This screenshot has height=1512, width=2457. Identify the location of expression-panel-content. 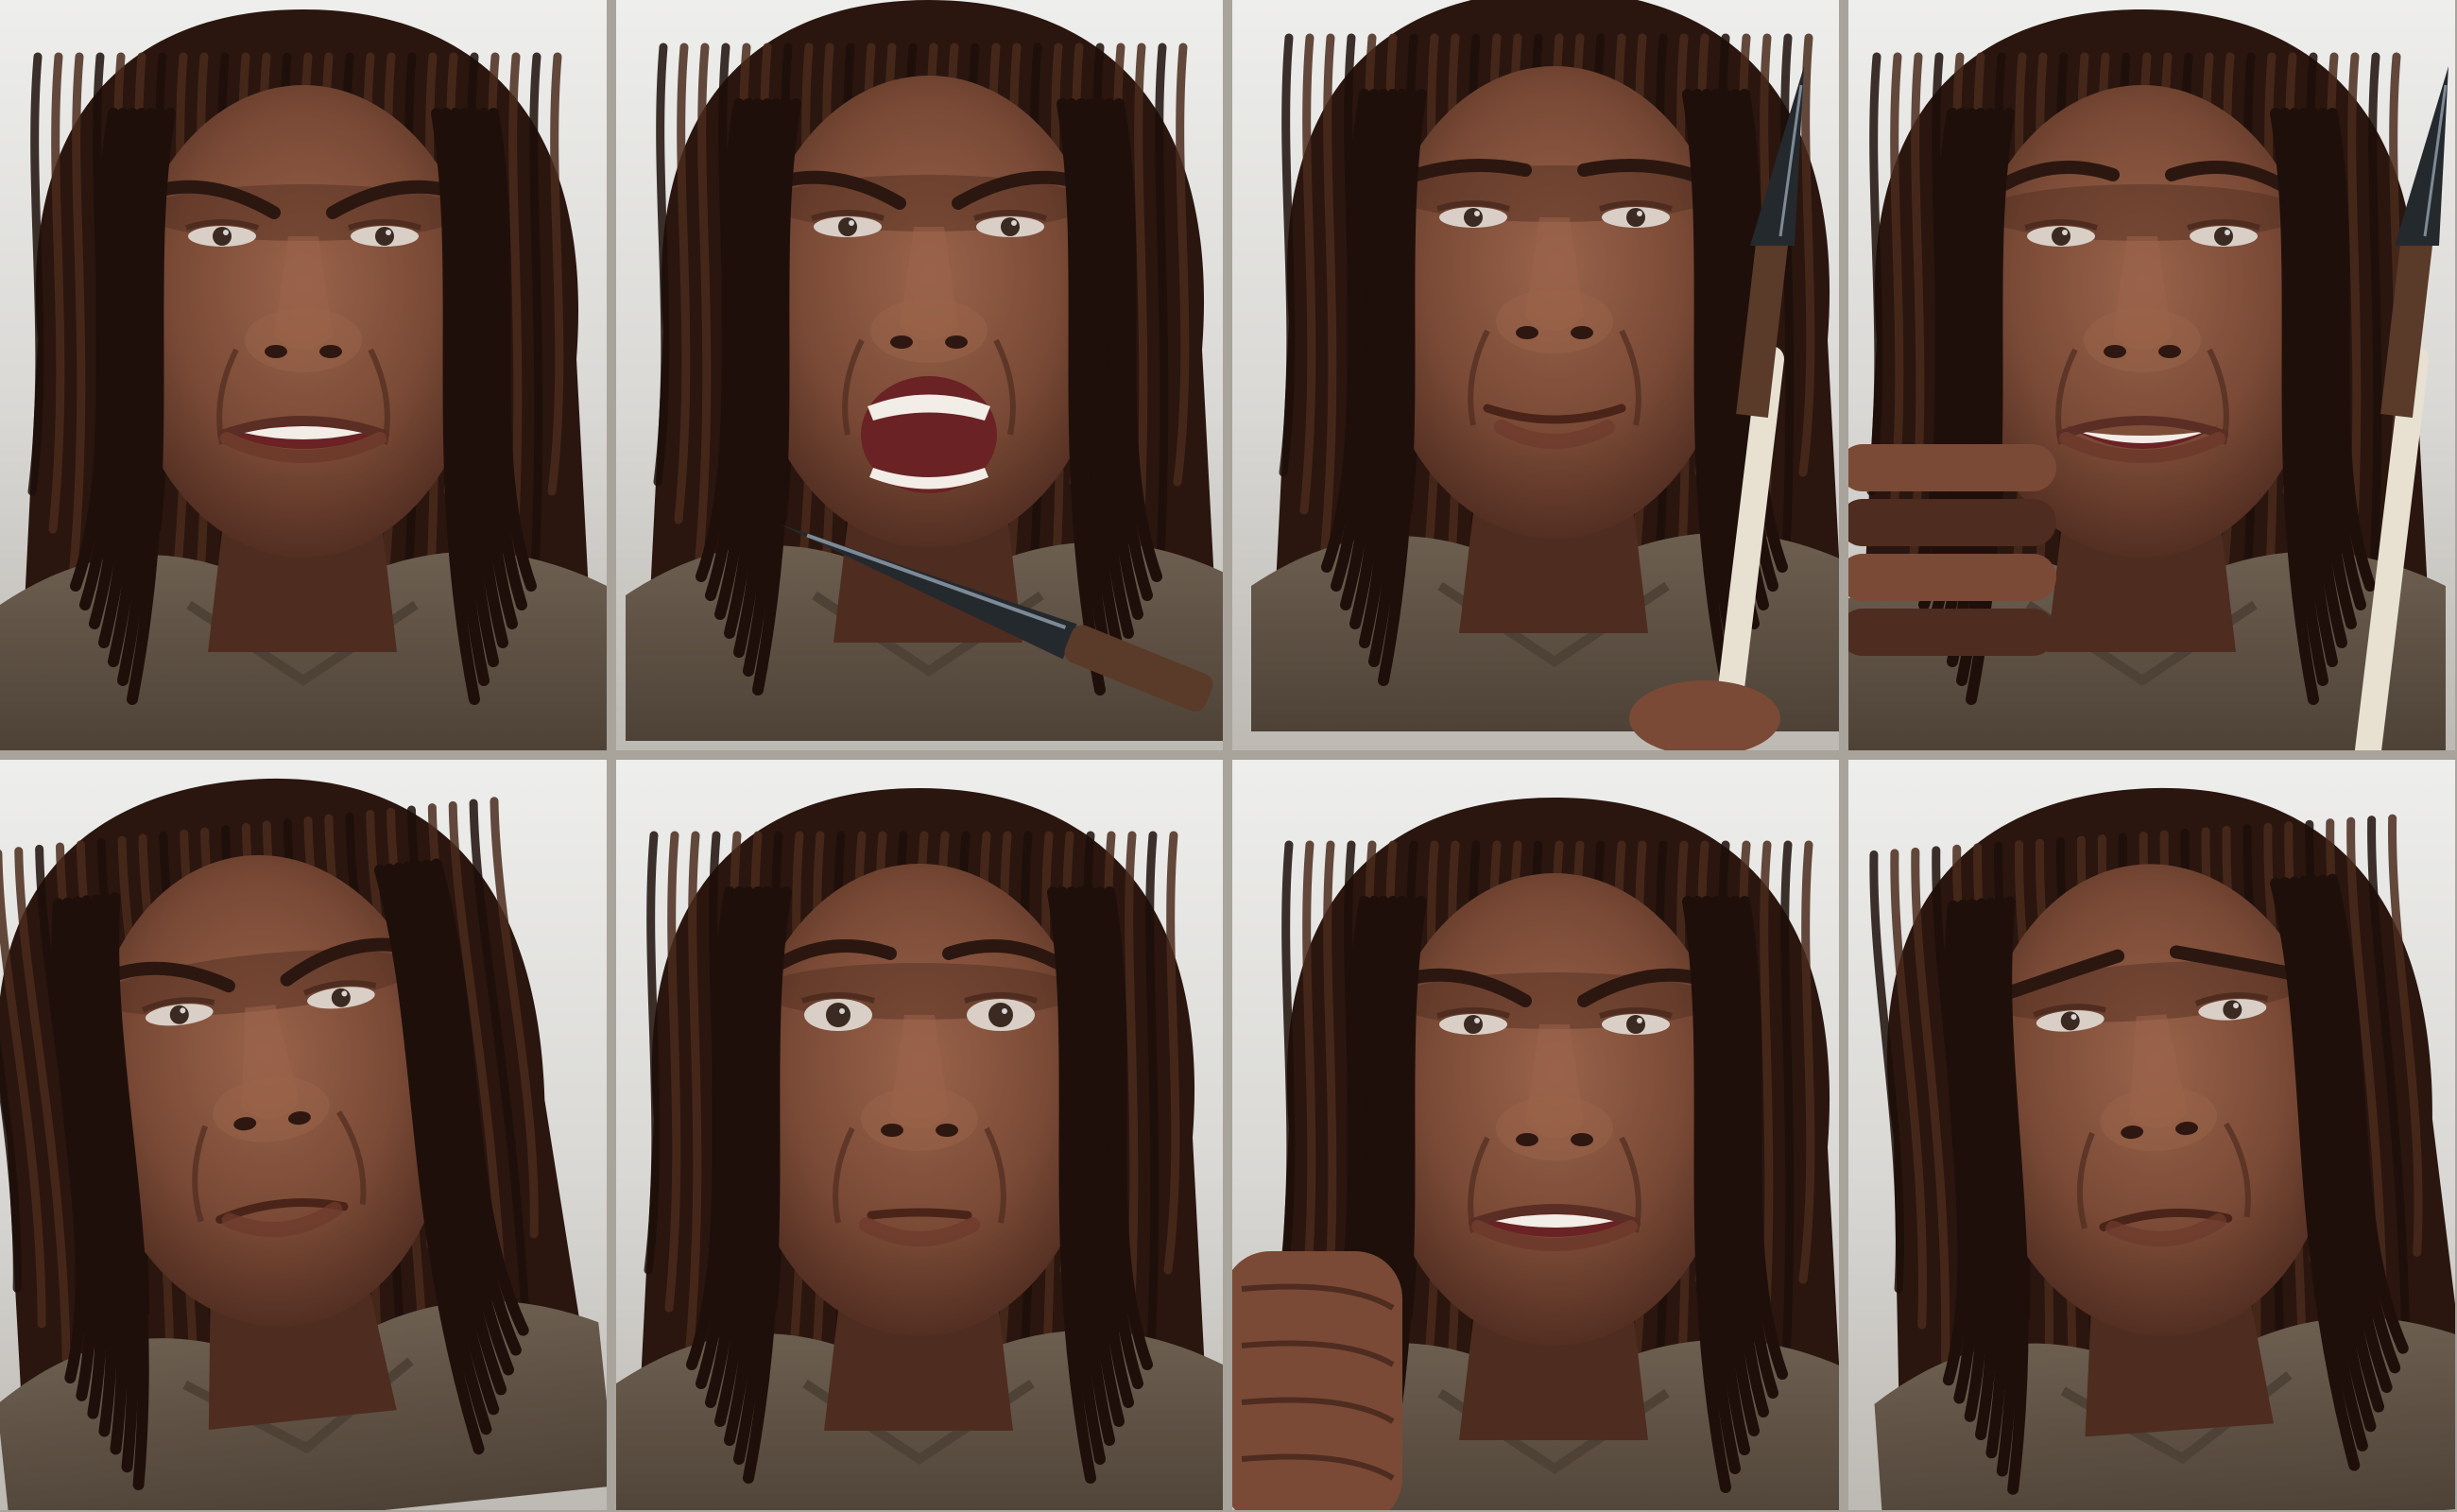
(1535, 375).